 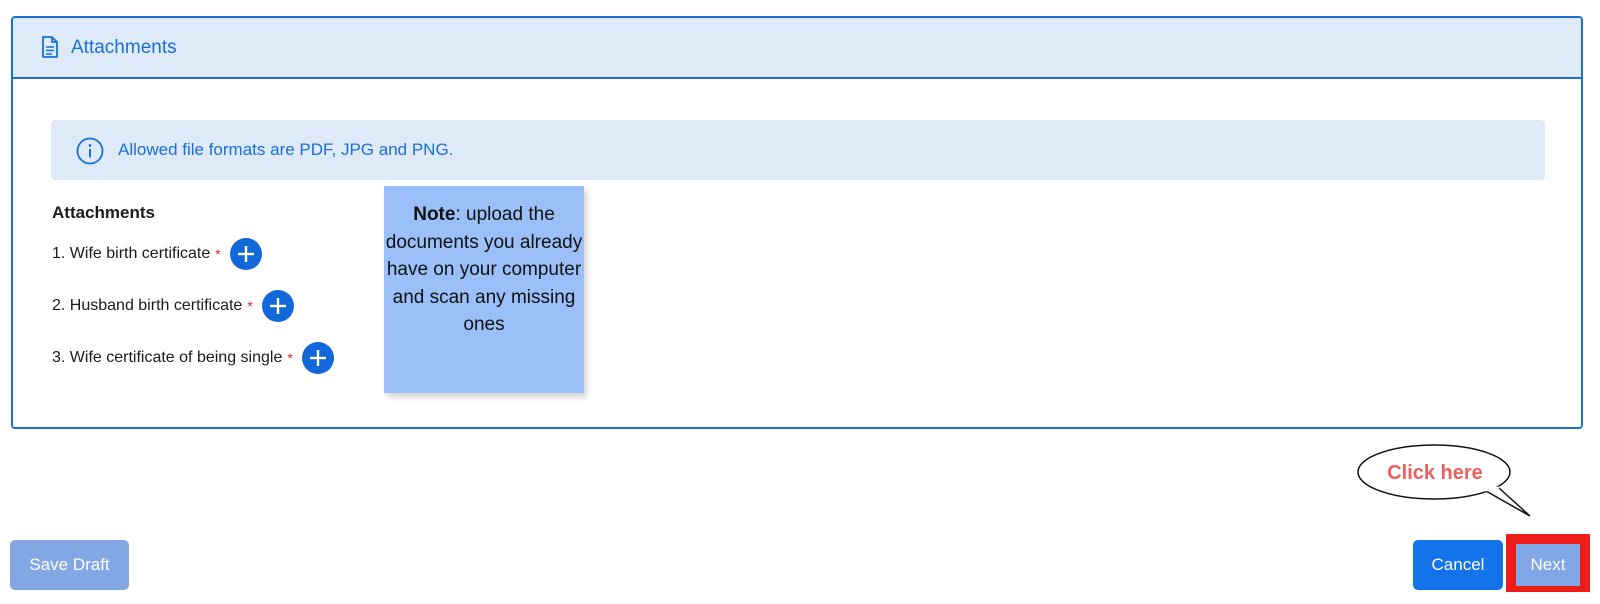 I want to click on attachments-section-title: Attachments, so click(x=103, y=212).